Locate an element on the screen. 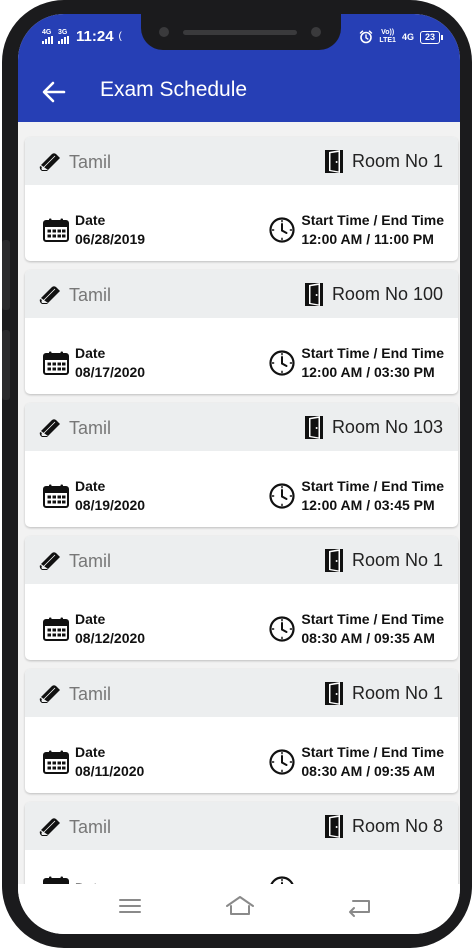 Image resolution: width=474 pixels, height=950 pixels. time-value: 08:30 AM / 09:35 AM is located at coordinates (368, 638).